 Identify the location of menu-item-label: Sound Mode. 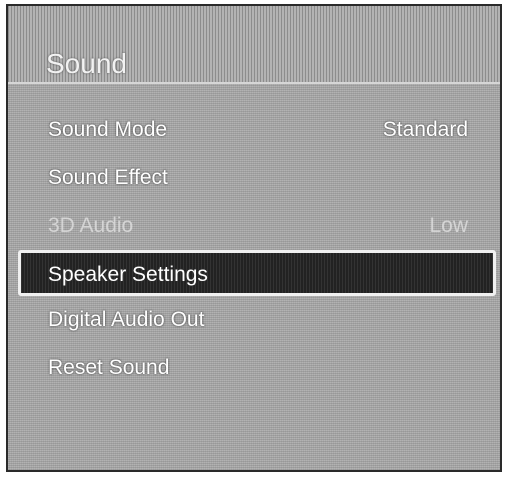
(108, 129).